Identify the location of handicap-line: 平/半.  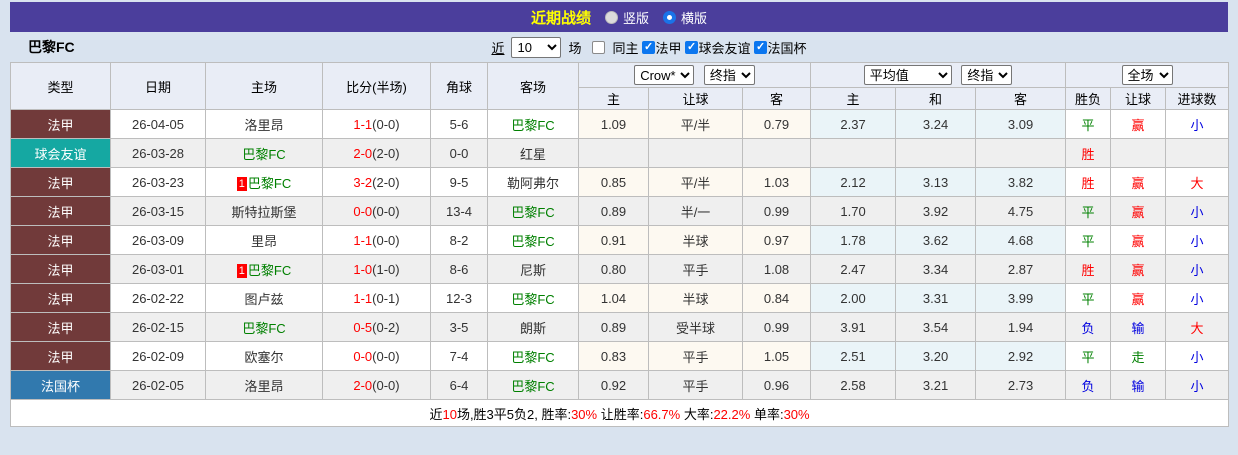
(695, 182).